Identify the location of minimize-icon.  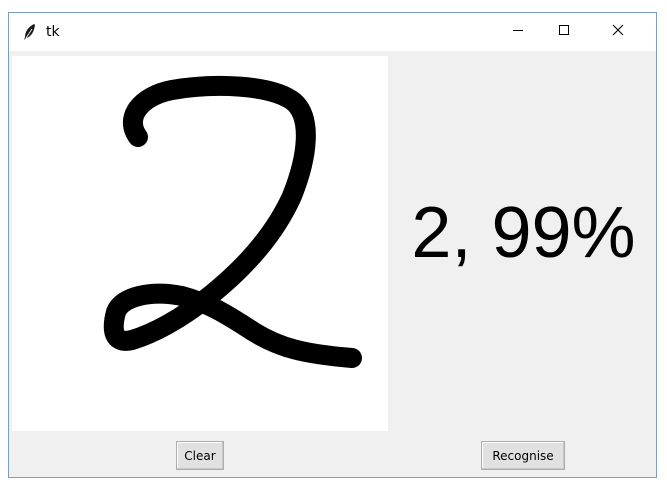
(518, 32).